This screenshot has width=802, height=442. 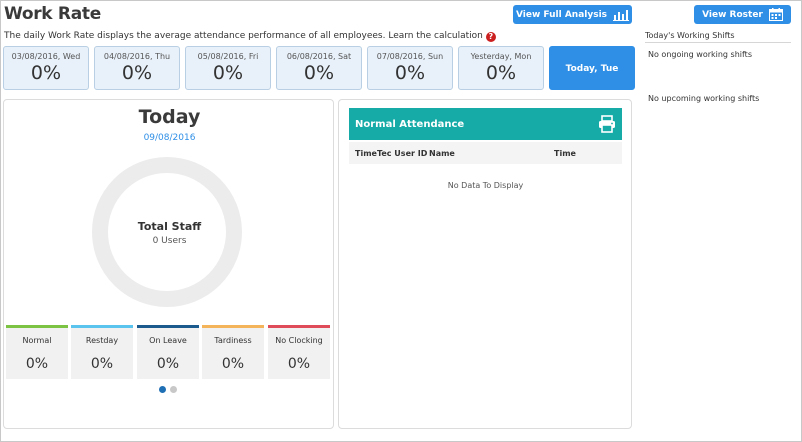 I want to click on day-card-date: Yesterday, Mon, so click(x=501, y=56).